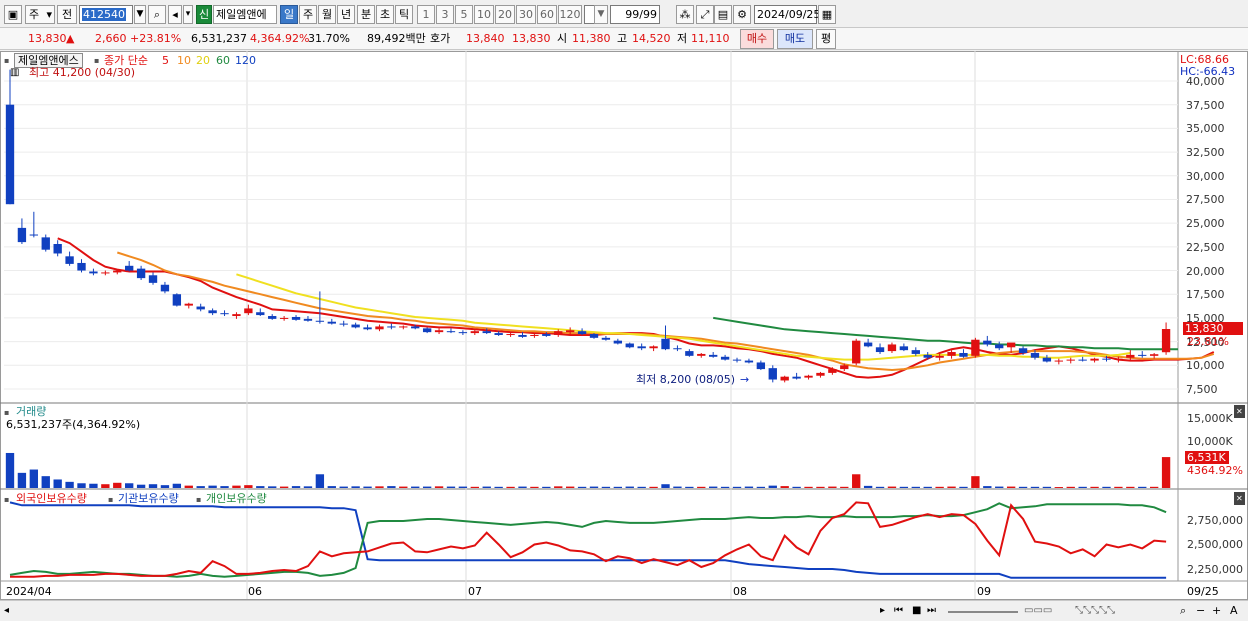 This screenshot has width=1248, height=621. I want to click on ma-60-label: 60, so click(223, 60).